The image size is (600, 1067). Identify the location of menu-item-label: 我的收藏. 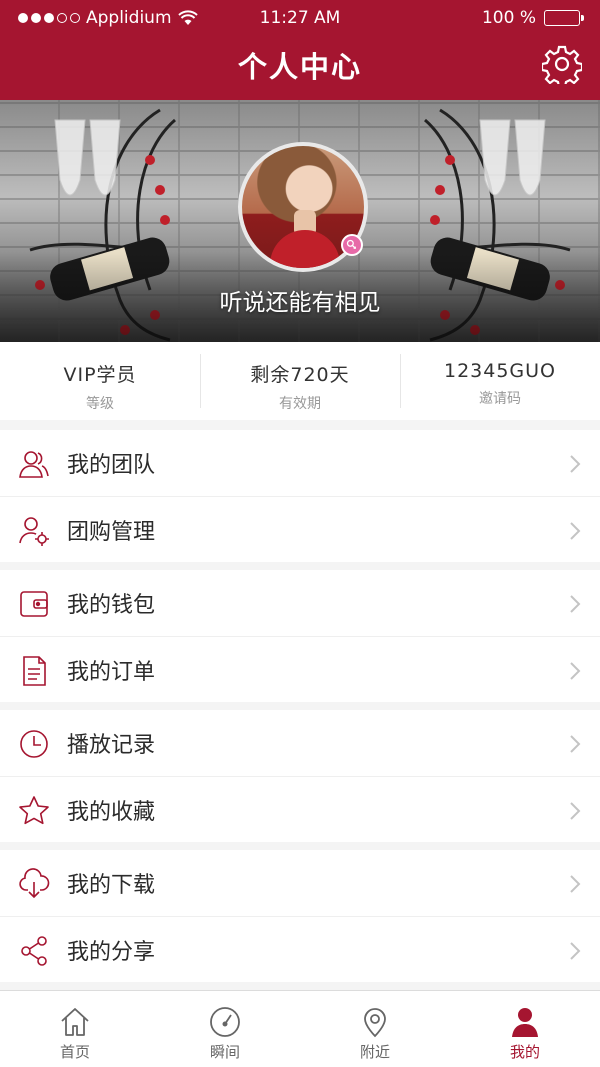
(111, 812).